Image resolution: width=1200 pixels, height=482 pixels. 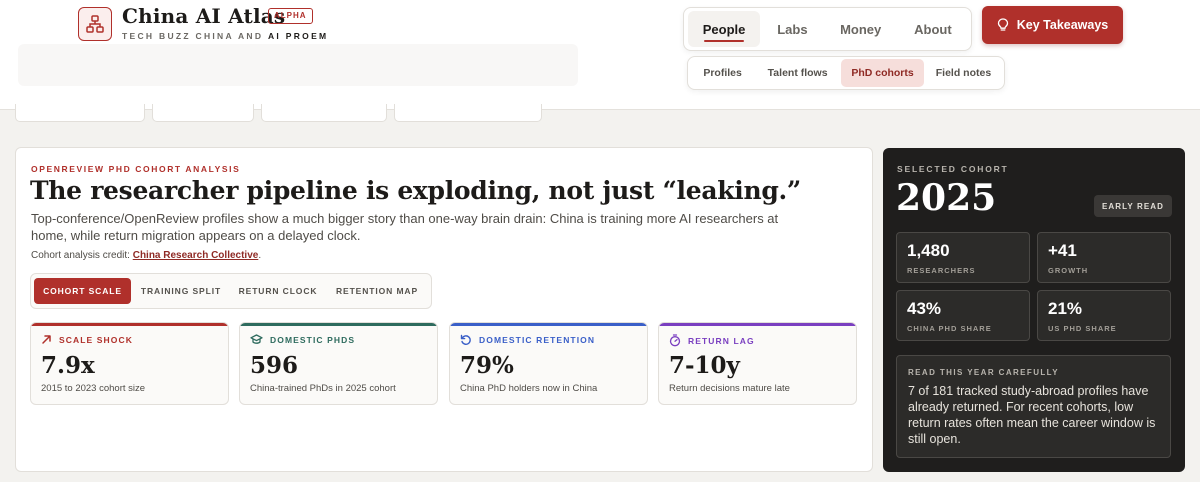 I want to click on early-read-badge: EARLY READ, so click(x=1133, y=206).